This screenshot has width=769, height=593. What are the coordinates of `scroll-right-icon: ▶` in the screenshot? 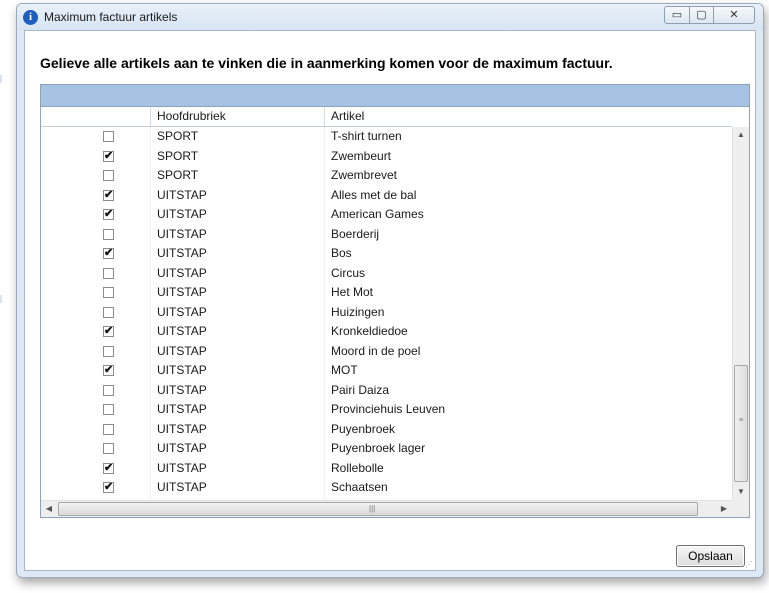 It's located at (724, 509).